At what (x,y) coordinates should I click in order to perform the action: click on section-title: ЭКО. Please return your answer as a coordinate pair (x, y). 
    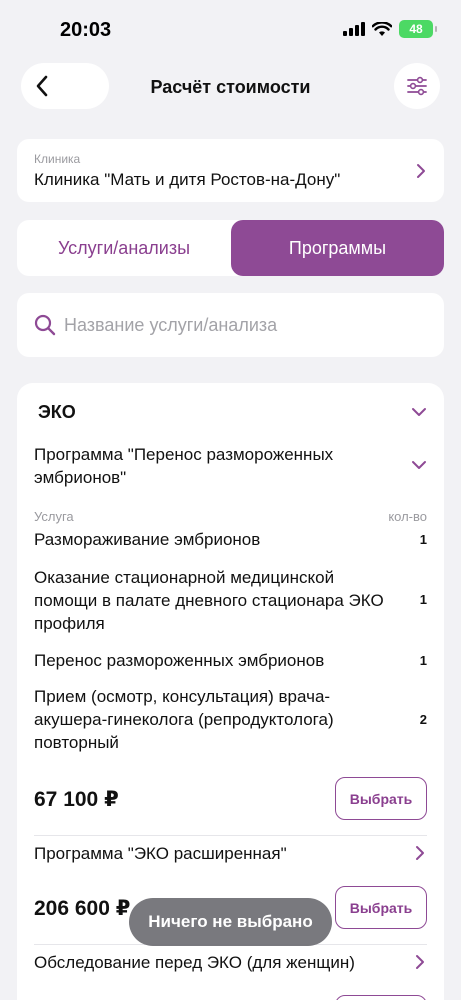
    Looking at the image, I should click on (57, 412).